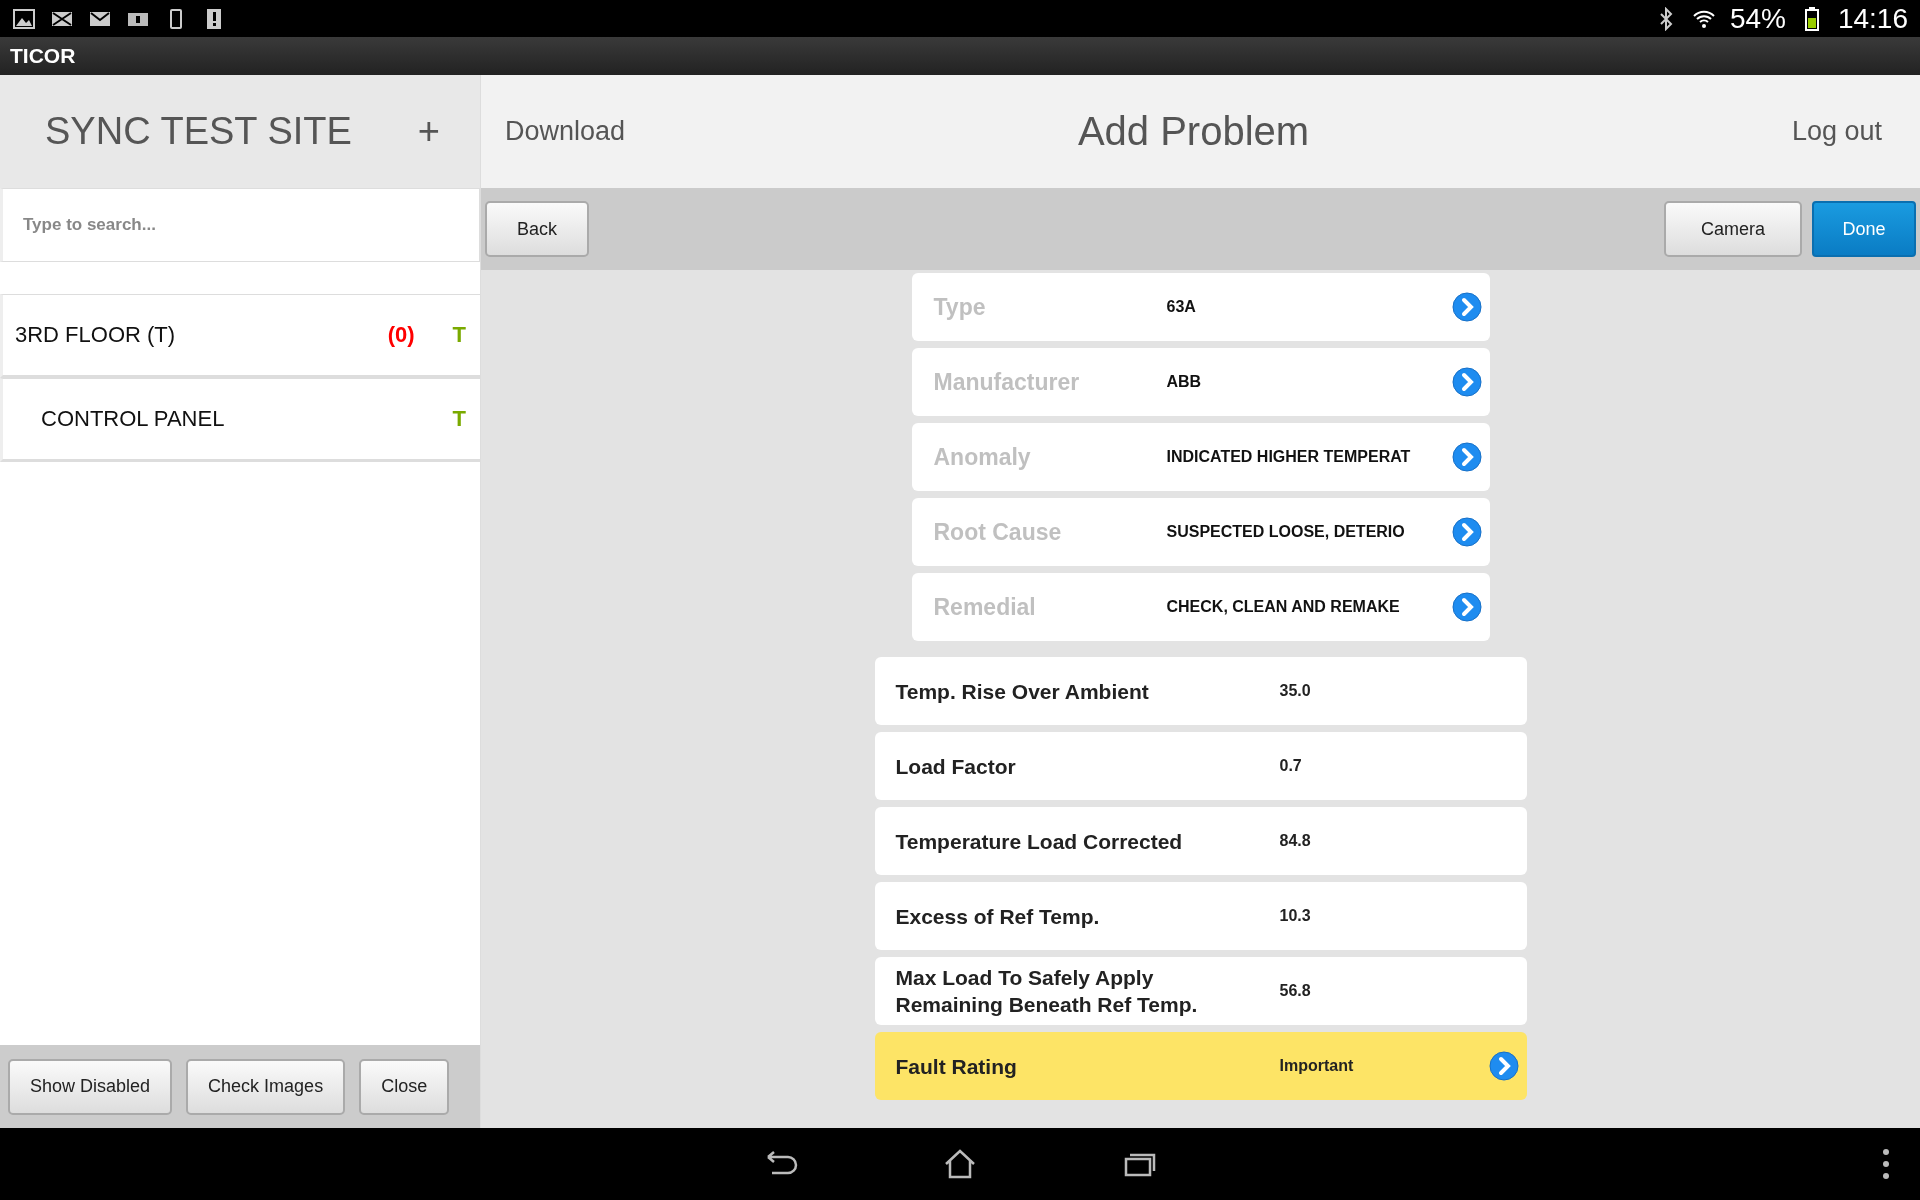 The width and height of the screenshot is (1920, 1200). I want to click on picker-value: ABB, so click(1184, 382).